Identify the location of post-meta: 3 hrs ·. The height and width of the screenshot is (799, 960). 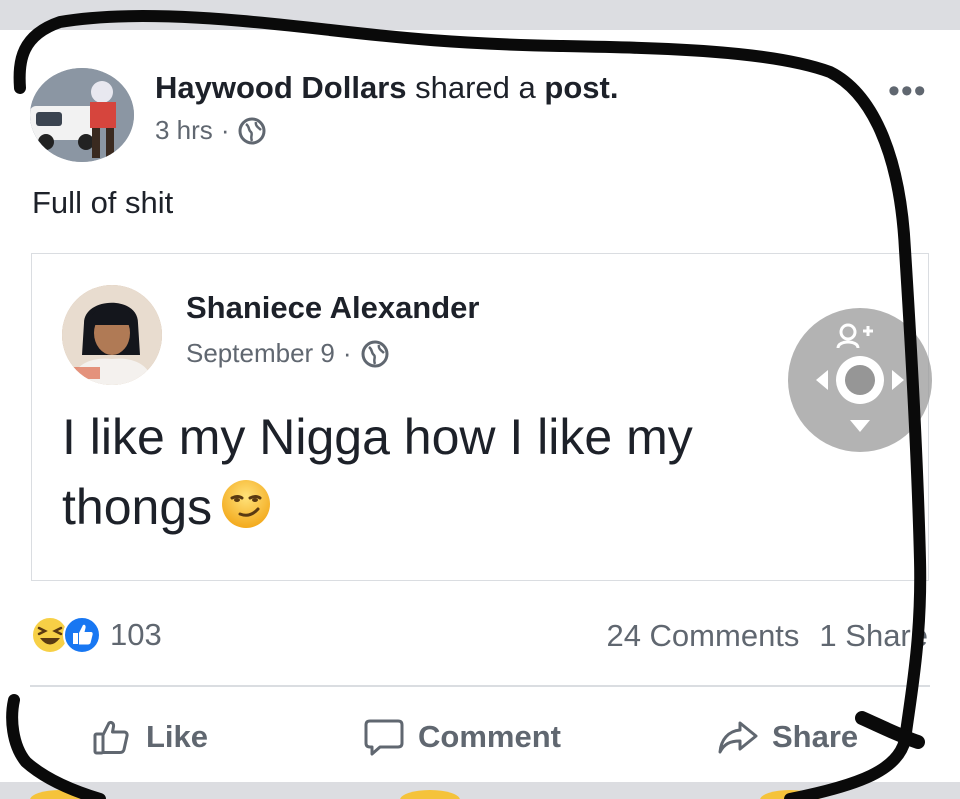
(211, 130).